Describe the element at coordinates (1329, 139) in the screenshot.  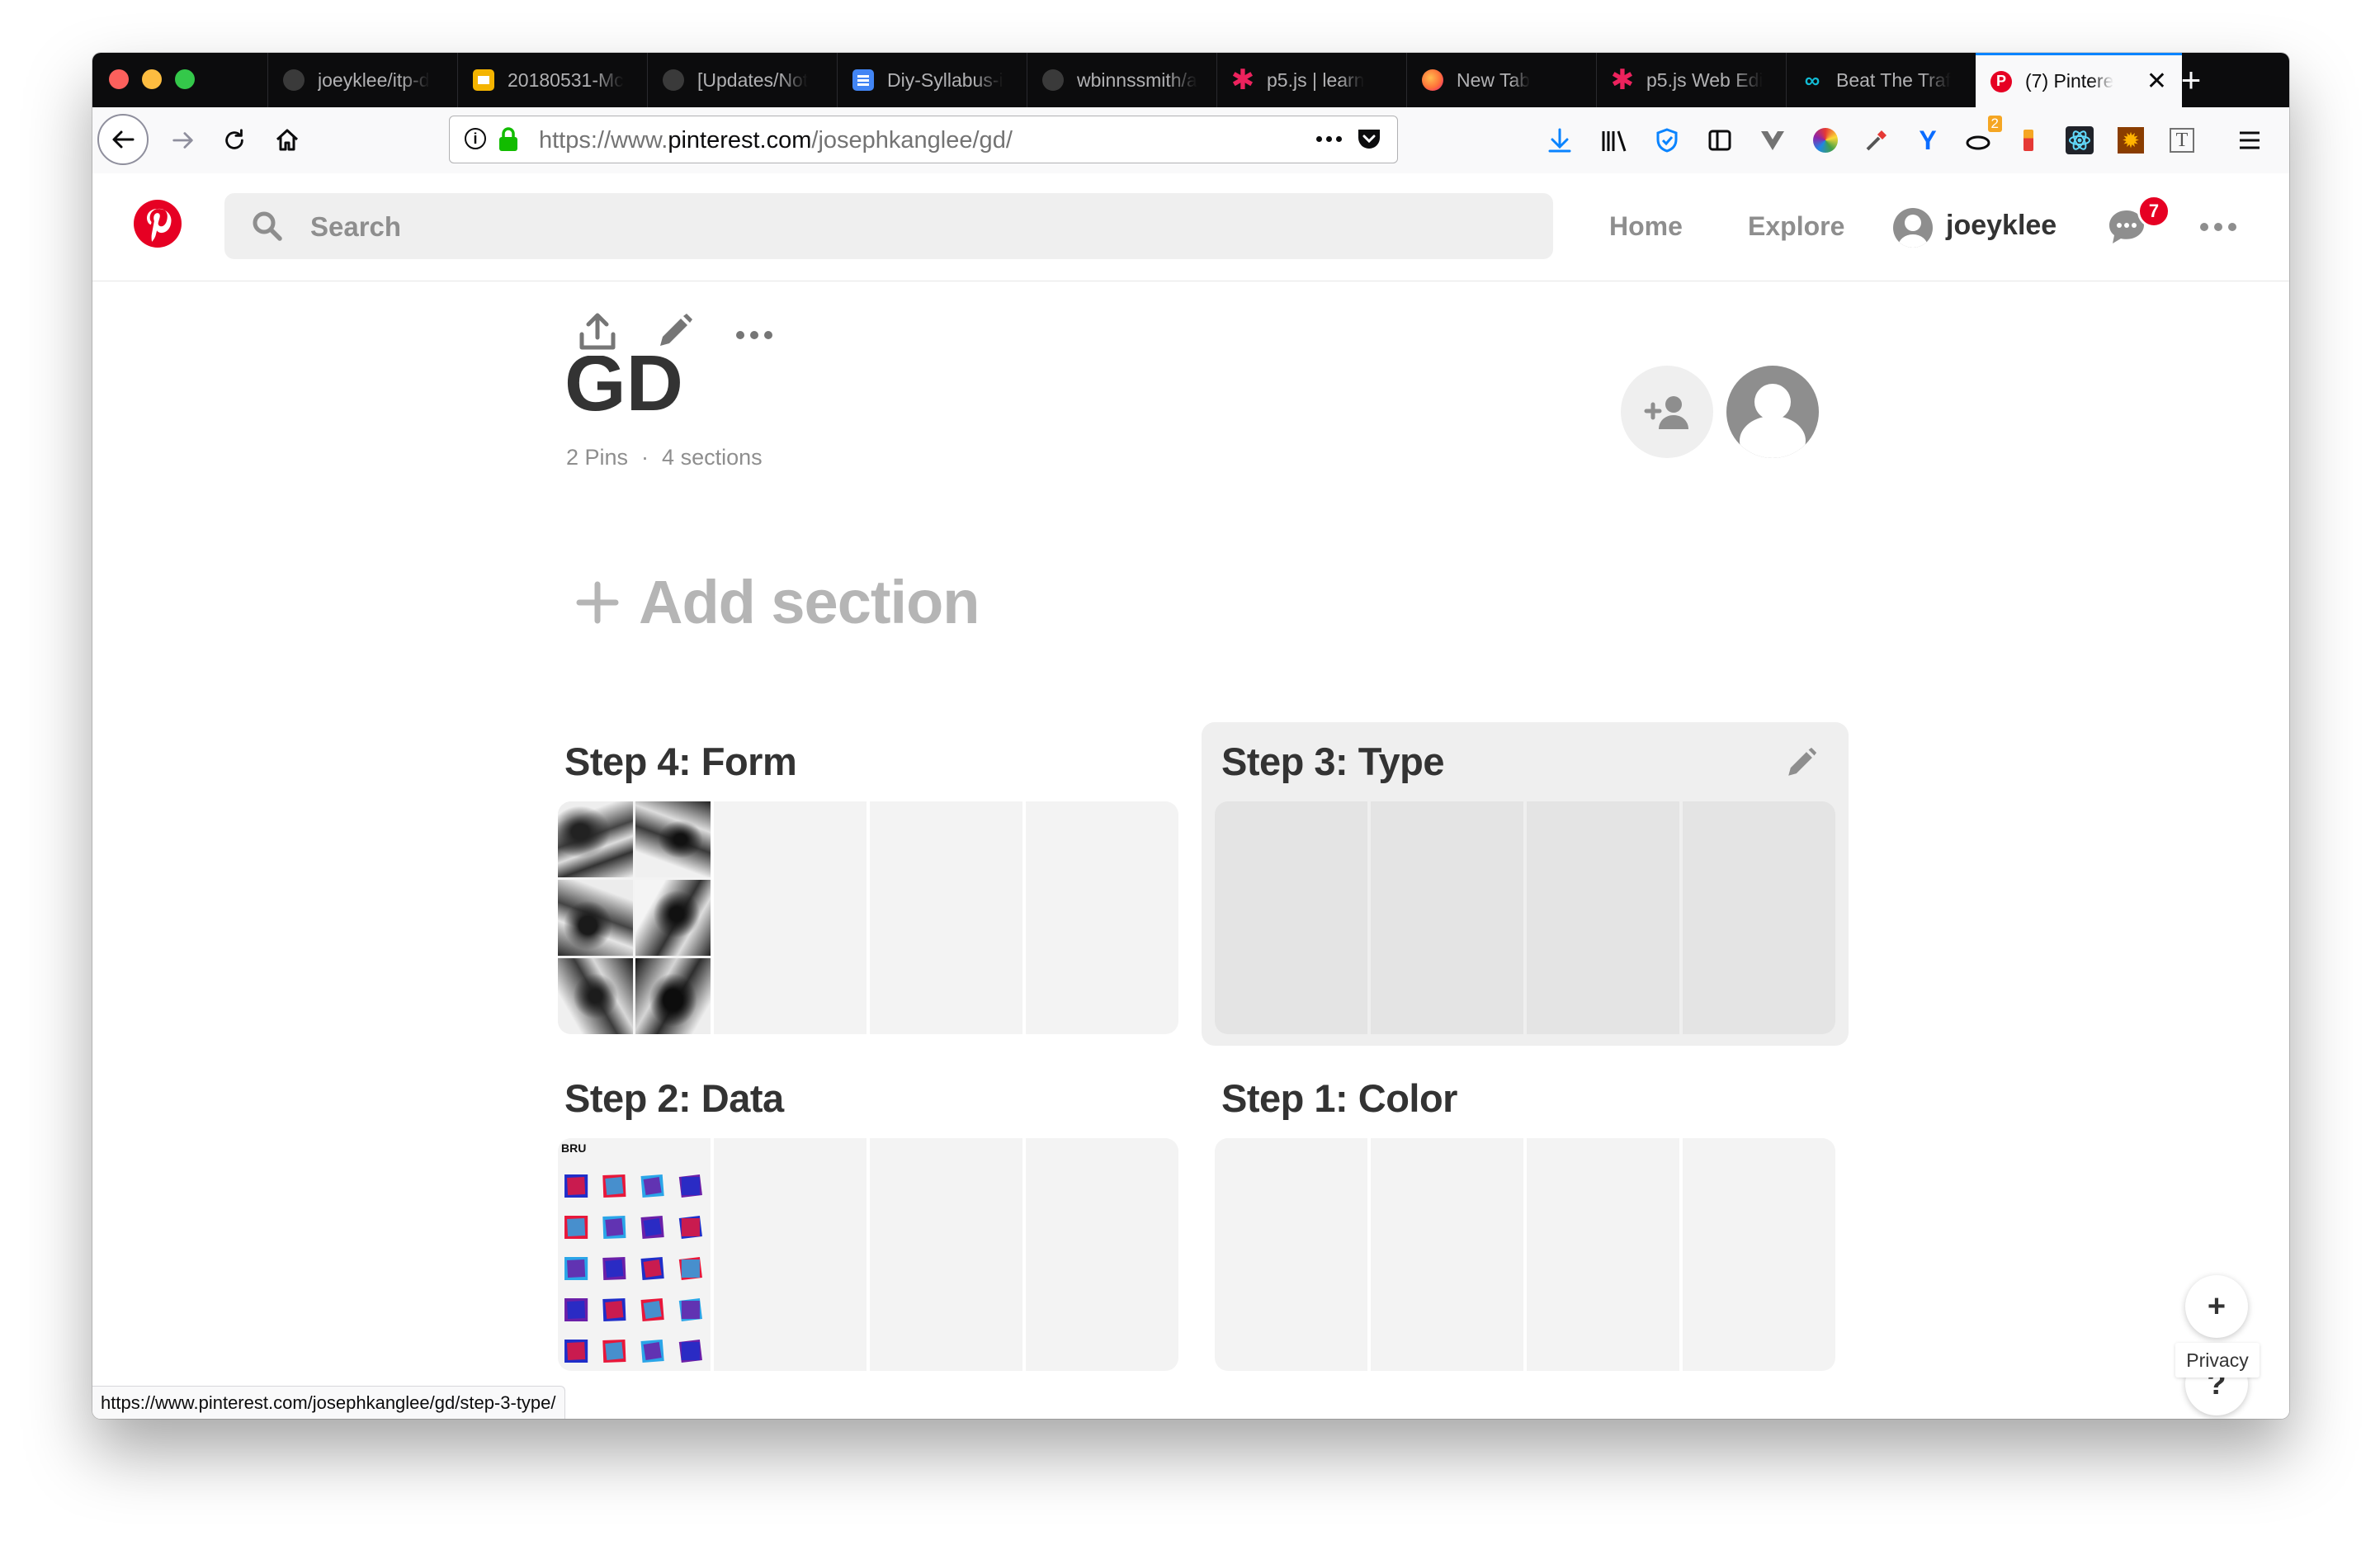
I see `page-actions-icon` at that location.